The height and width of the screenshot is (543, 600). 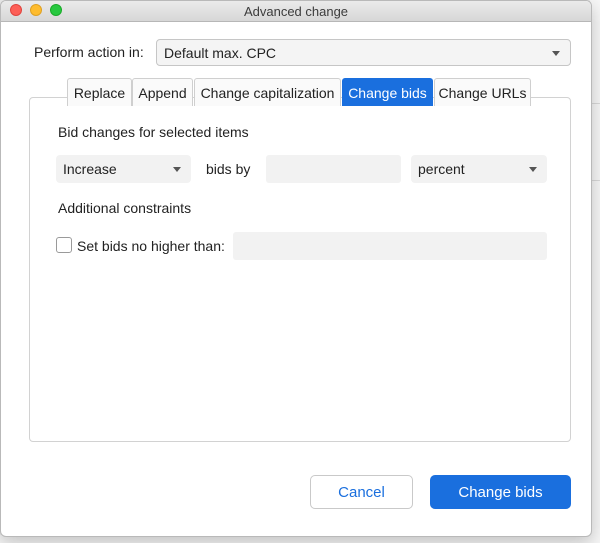 What do you see at coordinates (441, 169) in the screenshot?
I see `bid-unit-value: percent` at bounding box center [441, 169].